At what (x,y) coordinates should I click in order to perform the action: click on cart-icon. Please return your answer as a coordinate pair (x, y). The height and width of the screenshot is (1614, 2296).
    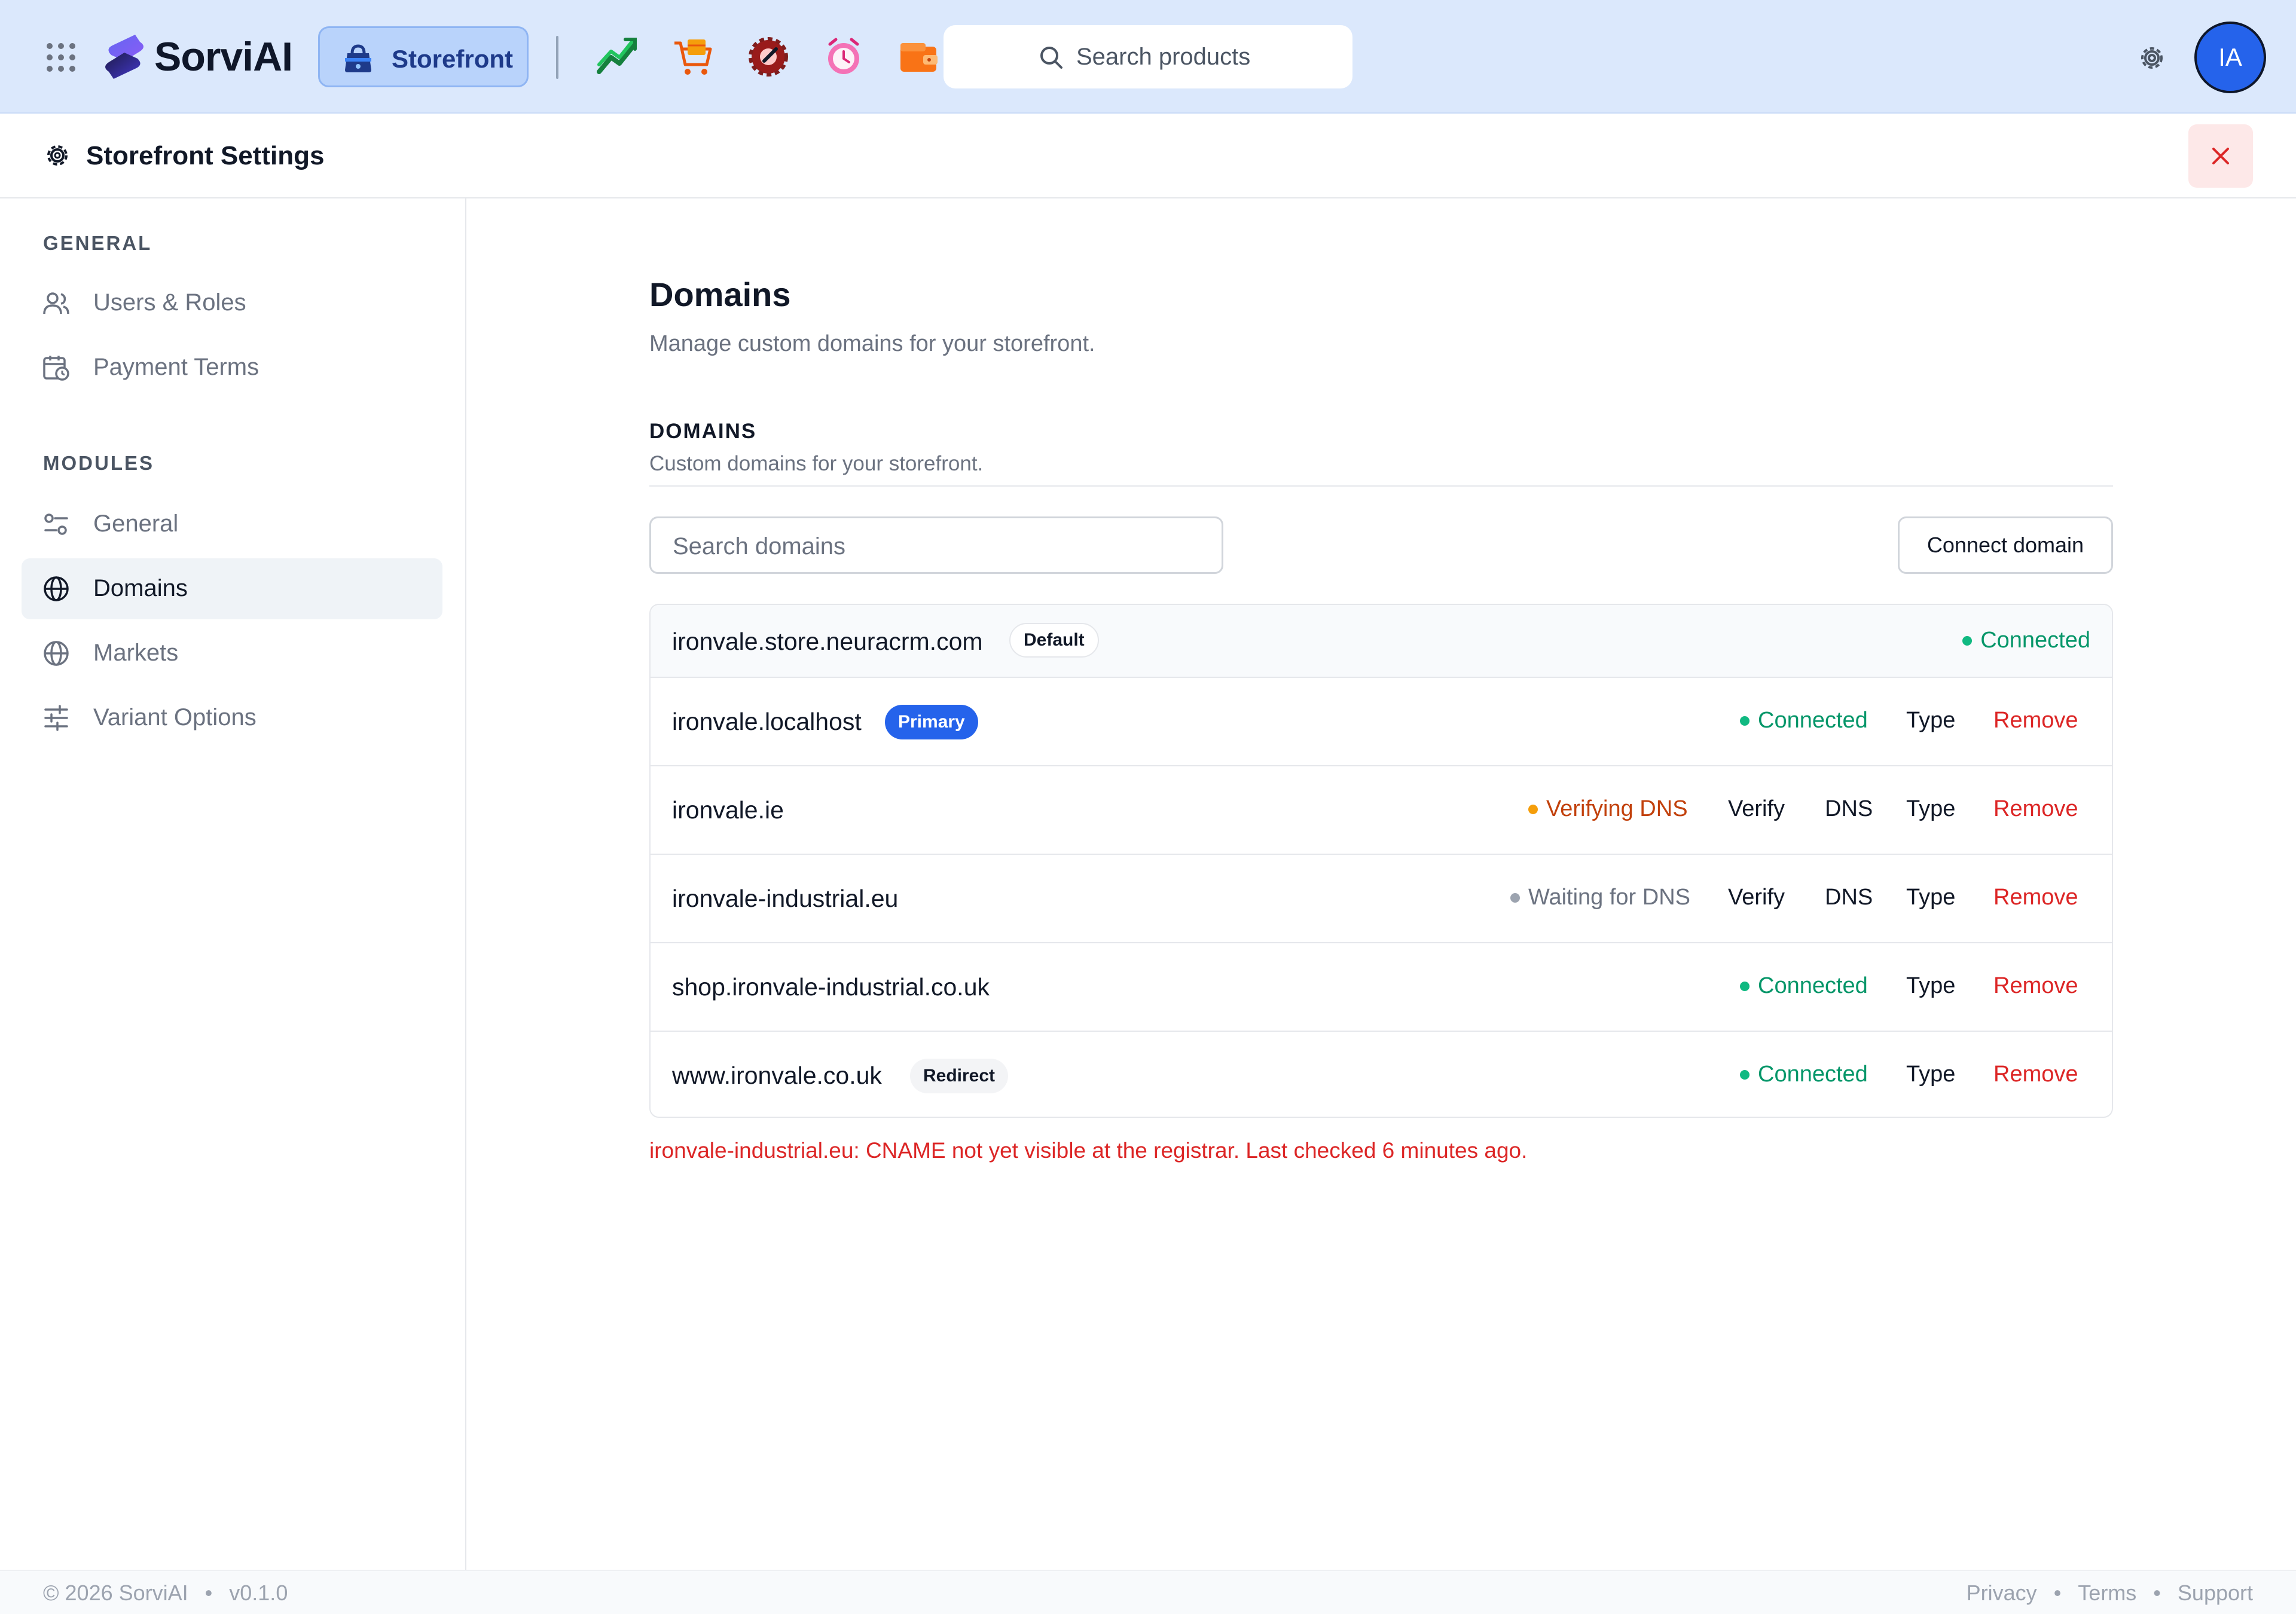
    Looking at the image, I should click on (693, 57).